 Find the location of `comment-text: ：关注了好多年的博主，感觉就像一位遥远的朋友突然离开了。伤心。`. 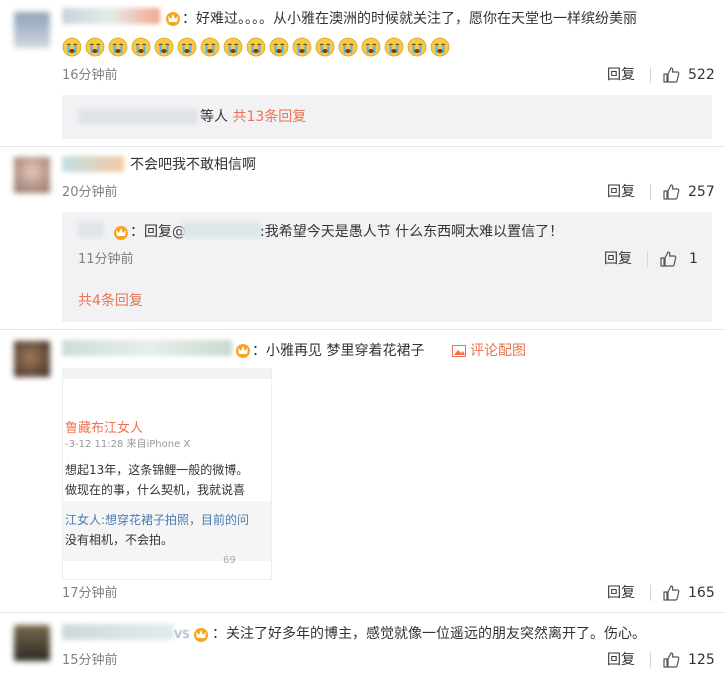

comment-text: ：关注了好多年的博主，感觉就像一位遥远的朋友突然离开了。伤心。 is located at coordinates (429, 634).